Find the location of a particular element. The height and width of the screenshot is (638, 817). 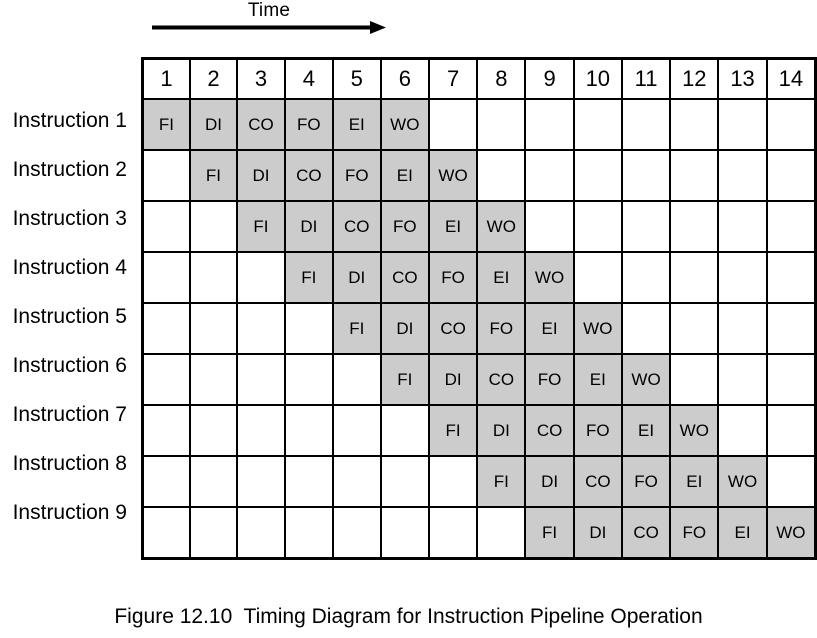

time-column-header: 5 is located at coordinates (356, 78).